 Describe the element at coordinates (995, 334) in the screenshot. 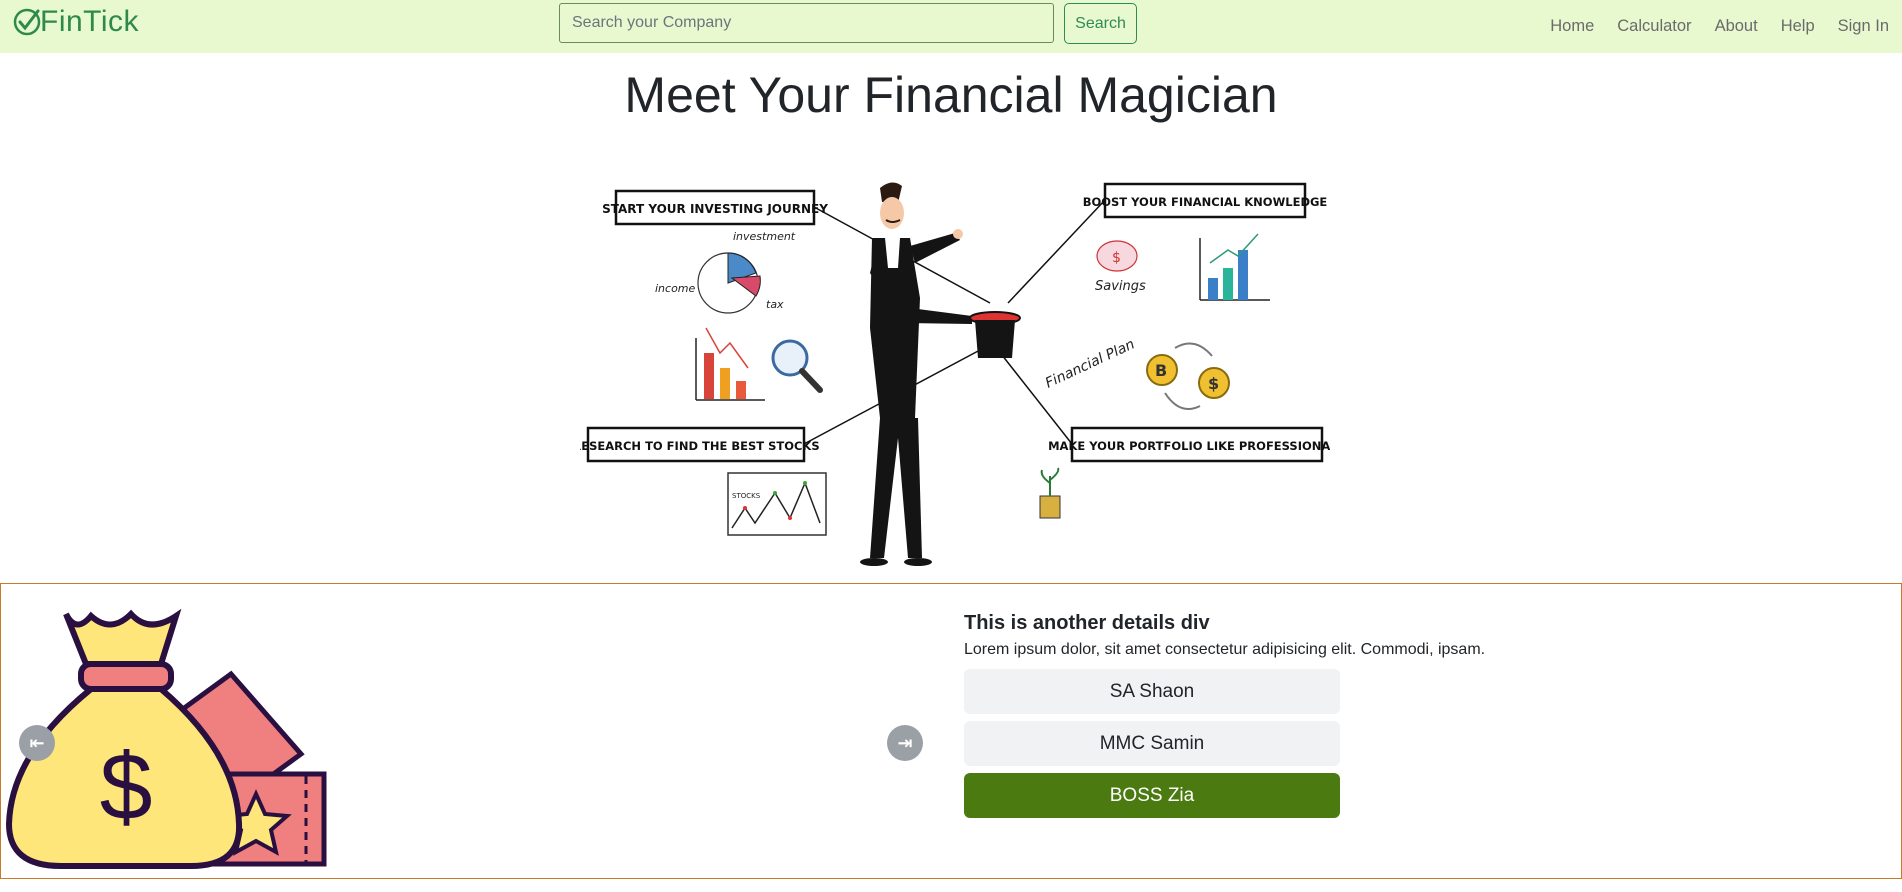

I see `top-hat` at that location.